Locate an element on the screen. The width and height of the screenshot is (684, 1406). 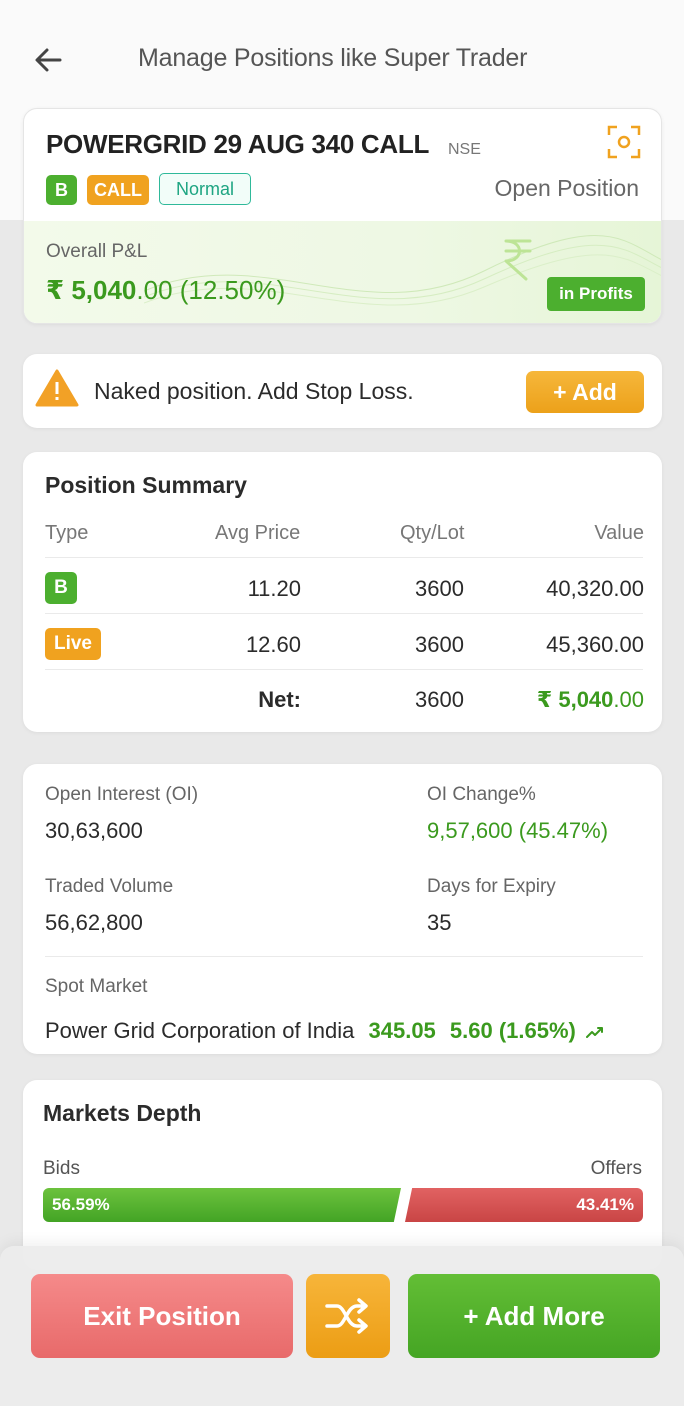
spot-name: Power Grid Corporation of India is located at coordinates (200, 1030).